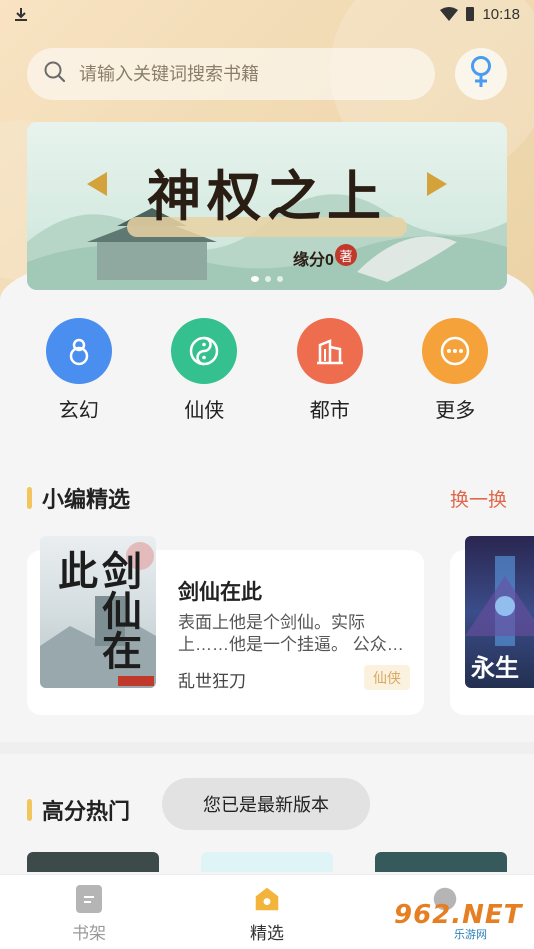 Image resolution: width=534 pixels, height=949 pixels. I want to click on home-icon, so click(267, 899).